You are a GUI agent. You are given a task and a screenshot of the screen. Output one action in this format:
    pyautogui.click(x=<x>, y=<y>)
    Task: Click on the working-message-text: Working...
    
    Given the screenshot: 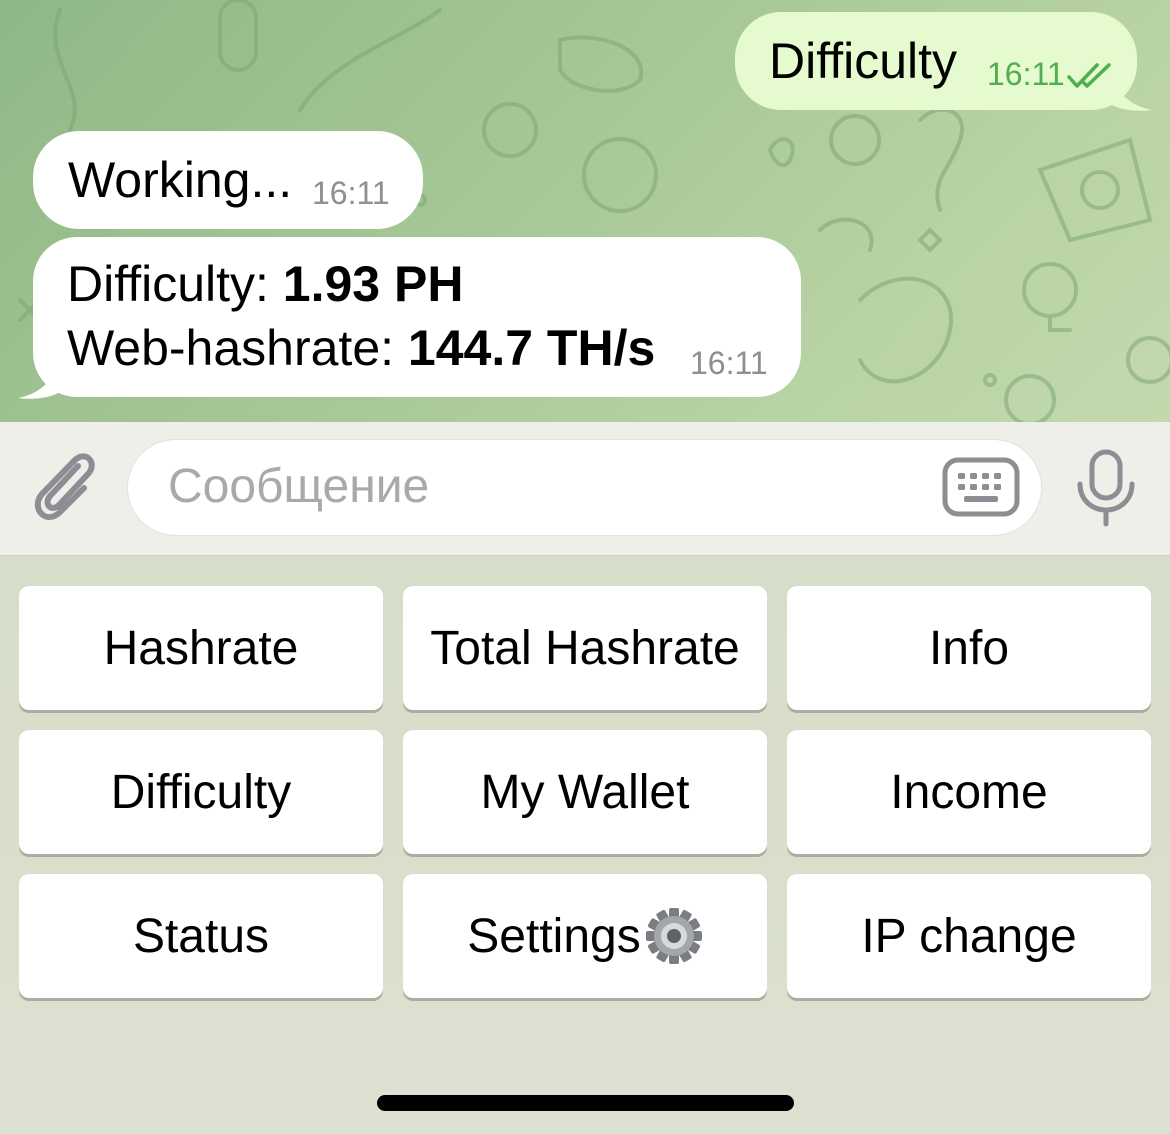 What is the action you would take?
    pyautogui.click(x=180, y=180)
    